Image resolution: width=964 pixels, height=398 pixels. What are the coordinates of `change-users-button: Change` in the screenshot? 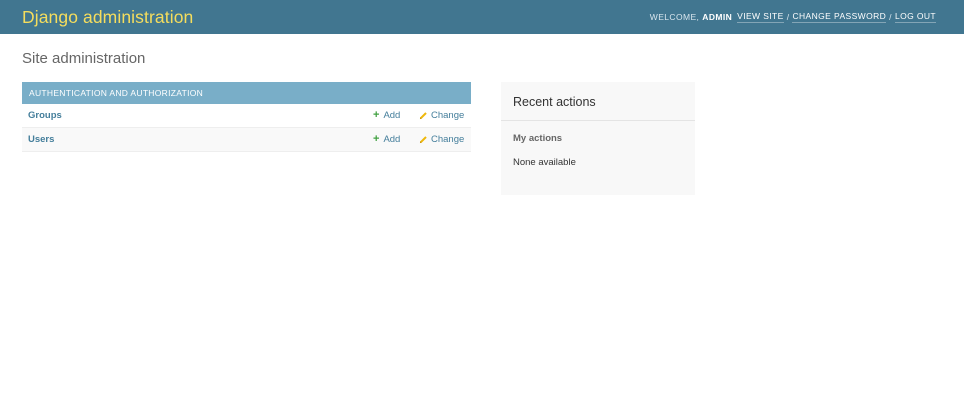 It's located at (441, 139).